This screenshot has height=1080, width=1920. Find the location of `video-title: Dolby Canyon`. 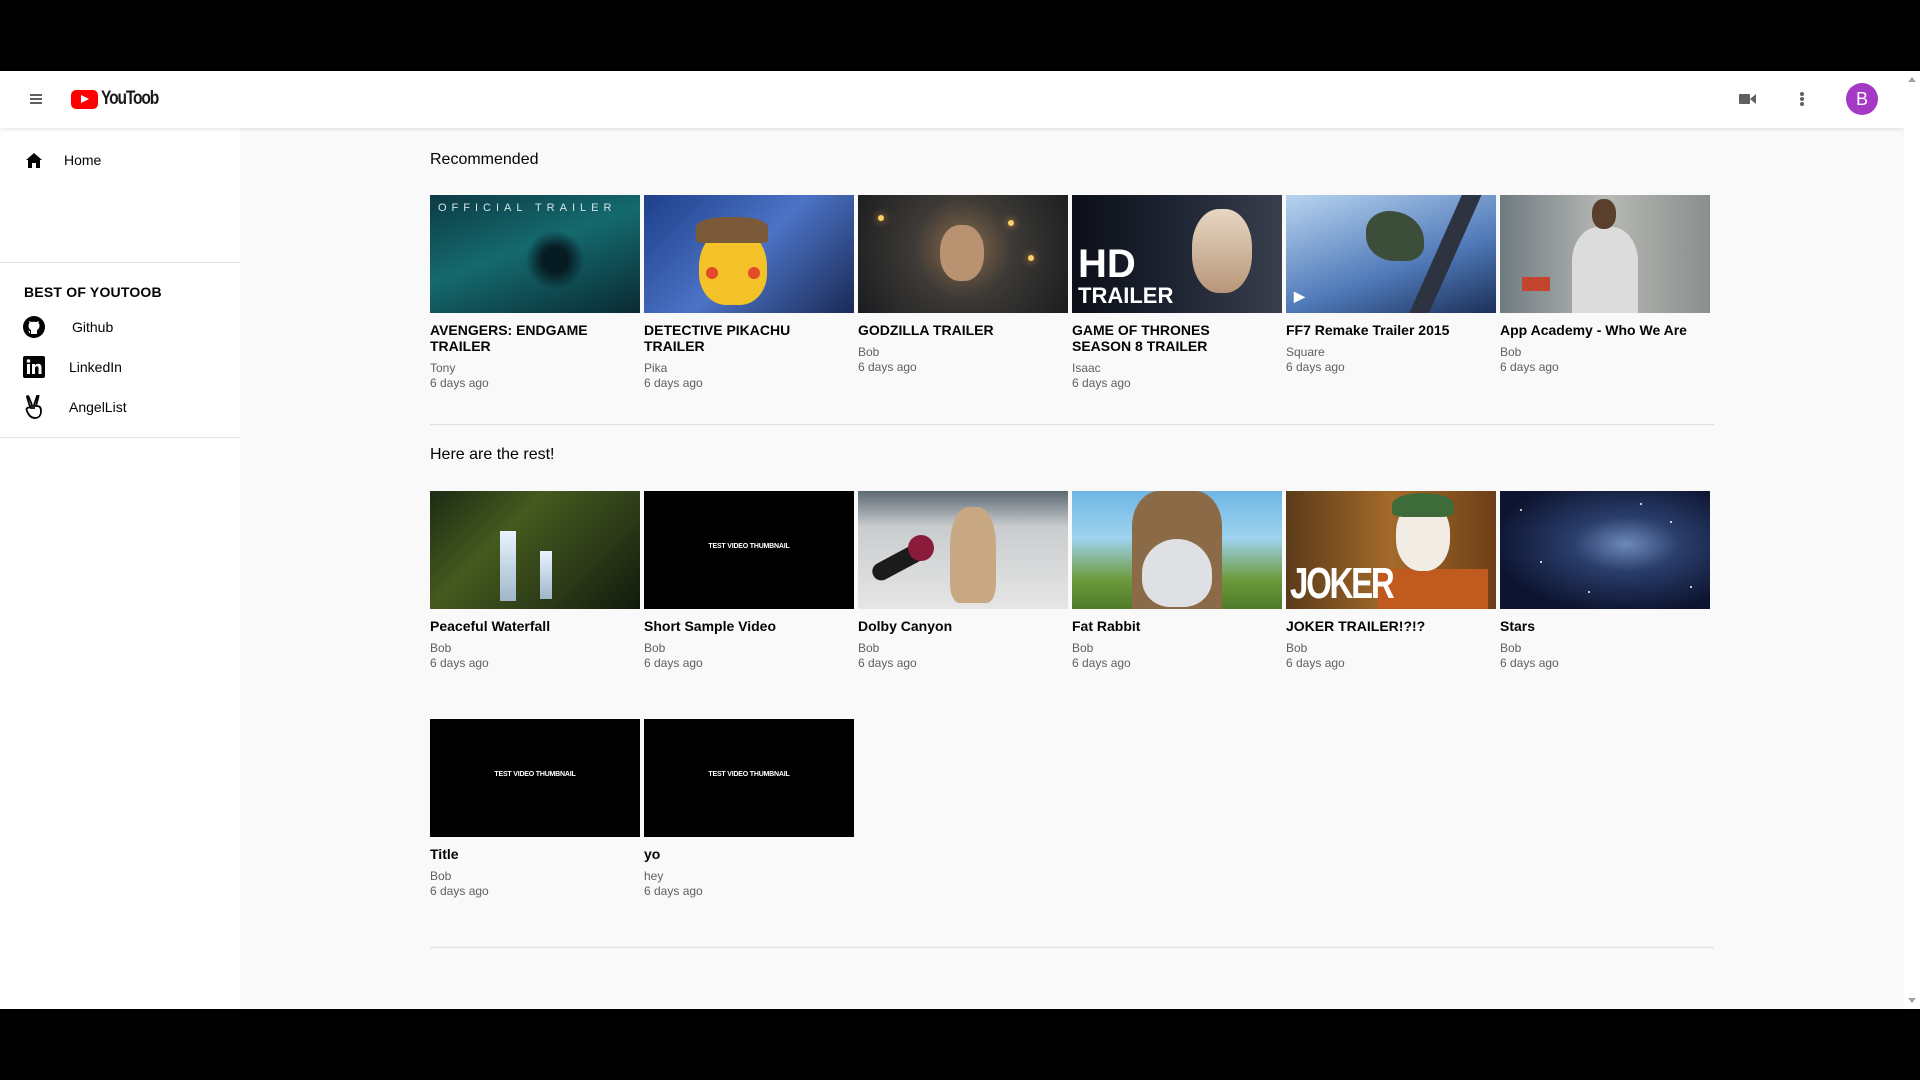

video-title: Dolby Canyon is located at coordinates (958, 626).